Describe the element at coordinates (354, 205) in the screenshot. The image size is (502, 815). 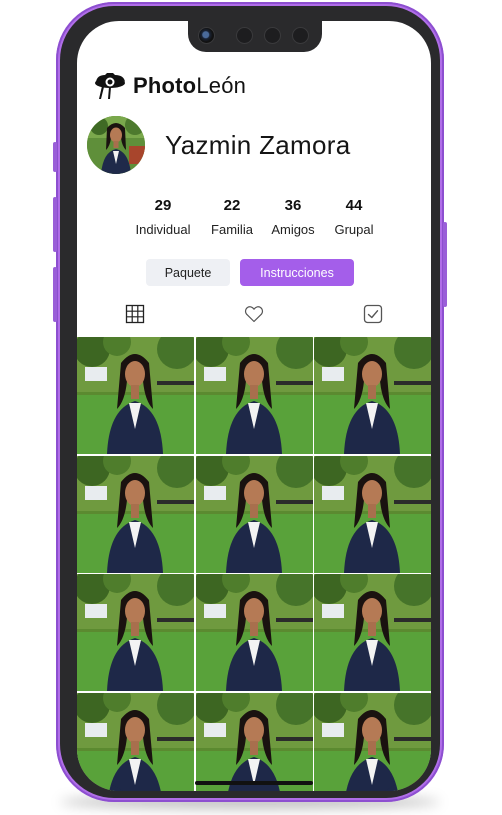
I see `stat-value: 44` at that location.